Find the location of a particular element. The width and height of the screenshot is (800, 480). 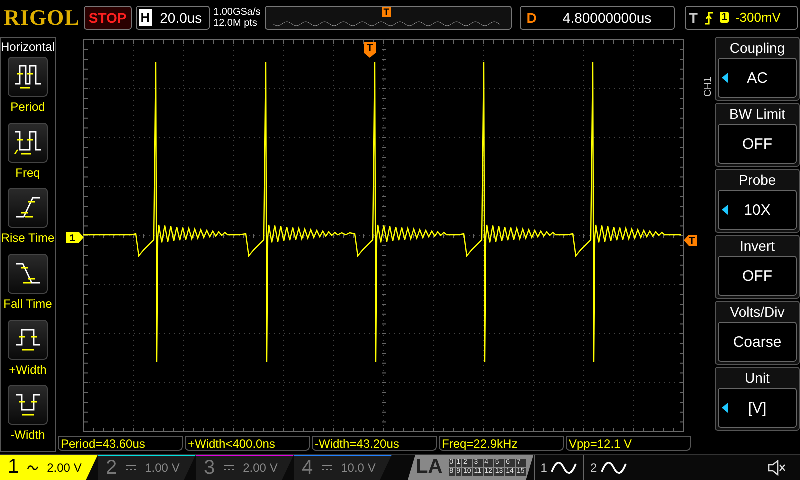

delay-display: D 4.80000000us is located at coordinates (598, 18).